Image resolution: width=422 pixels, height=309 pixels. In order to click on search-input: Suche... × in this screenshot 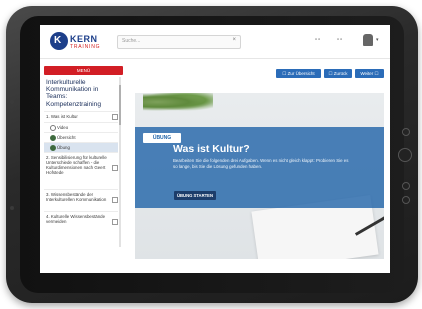, I will do `click(179, 42)`.